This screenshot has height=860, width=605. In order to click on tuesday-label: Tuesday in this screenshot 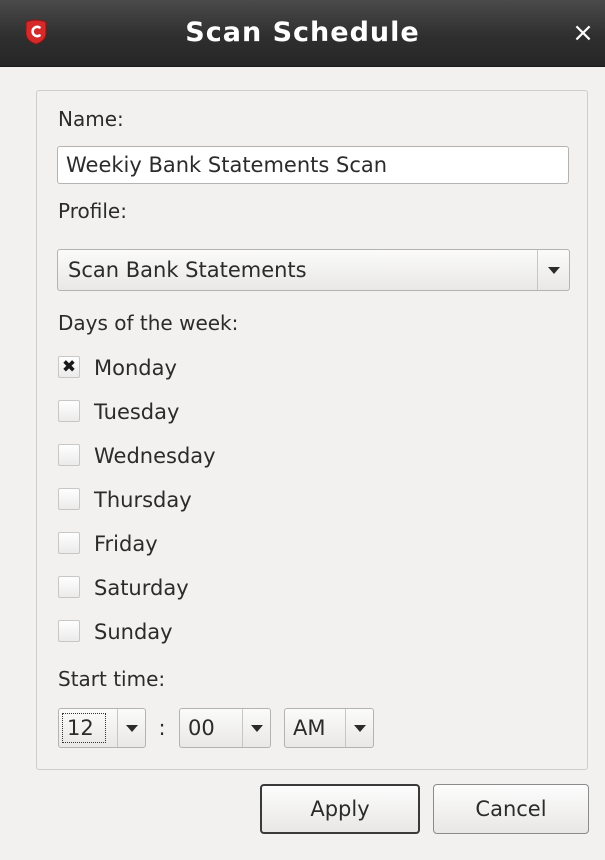, I will do `click(137, 412)`.